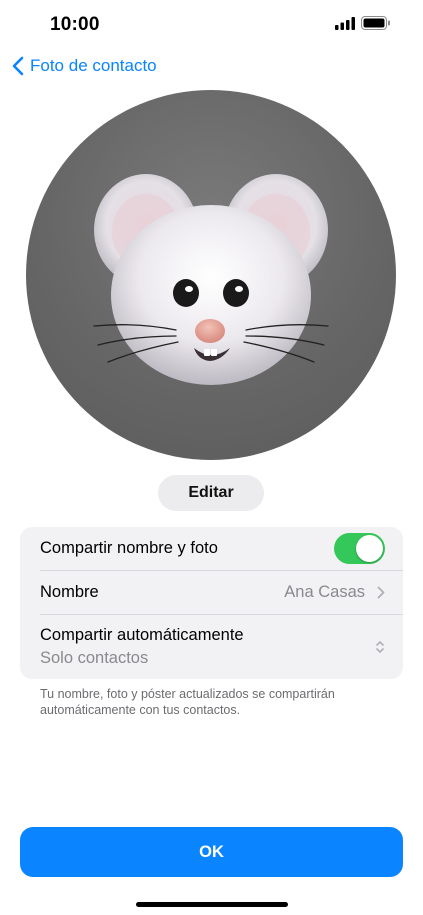  What do you see at coordinates (93, 65) in the screenshot?
I see `back-label: Foto de contacto` at bounding box center [93, 65].